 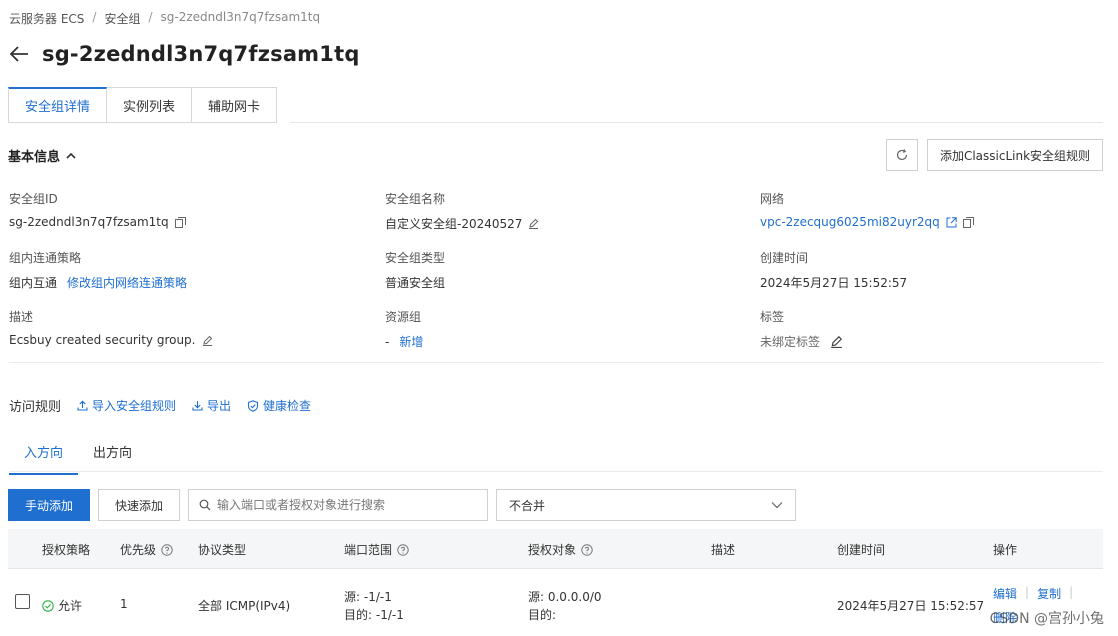 What do you see at coordinates (244, 606) in the screenshot?
I see `row-protocol: 全部 ICMP(IPv4)` at bounding box center [244, 606].